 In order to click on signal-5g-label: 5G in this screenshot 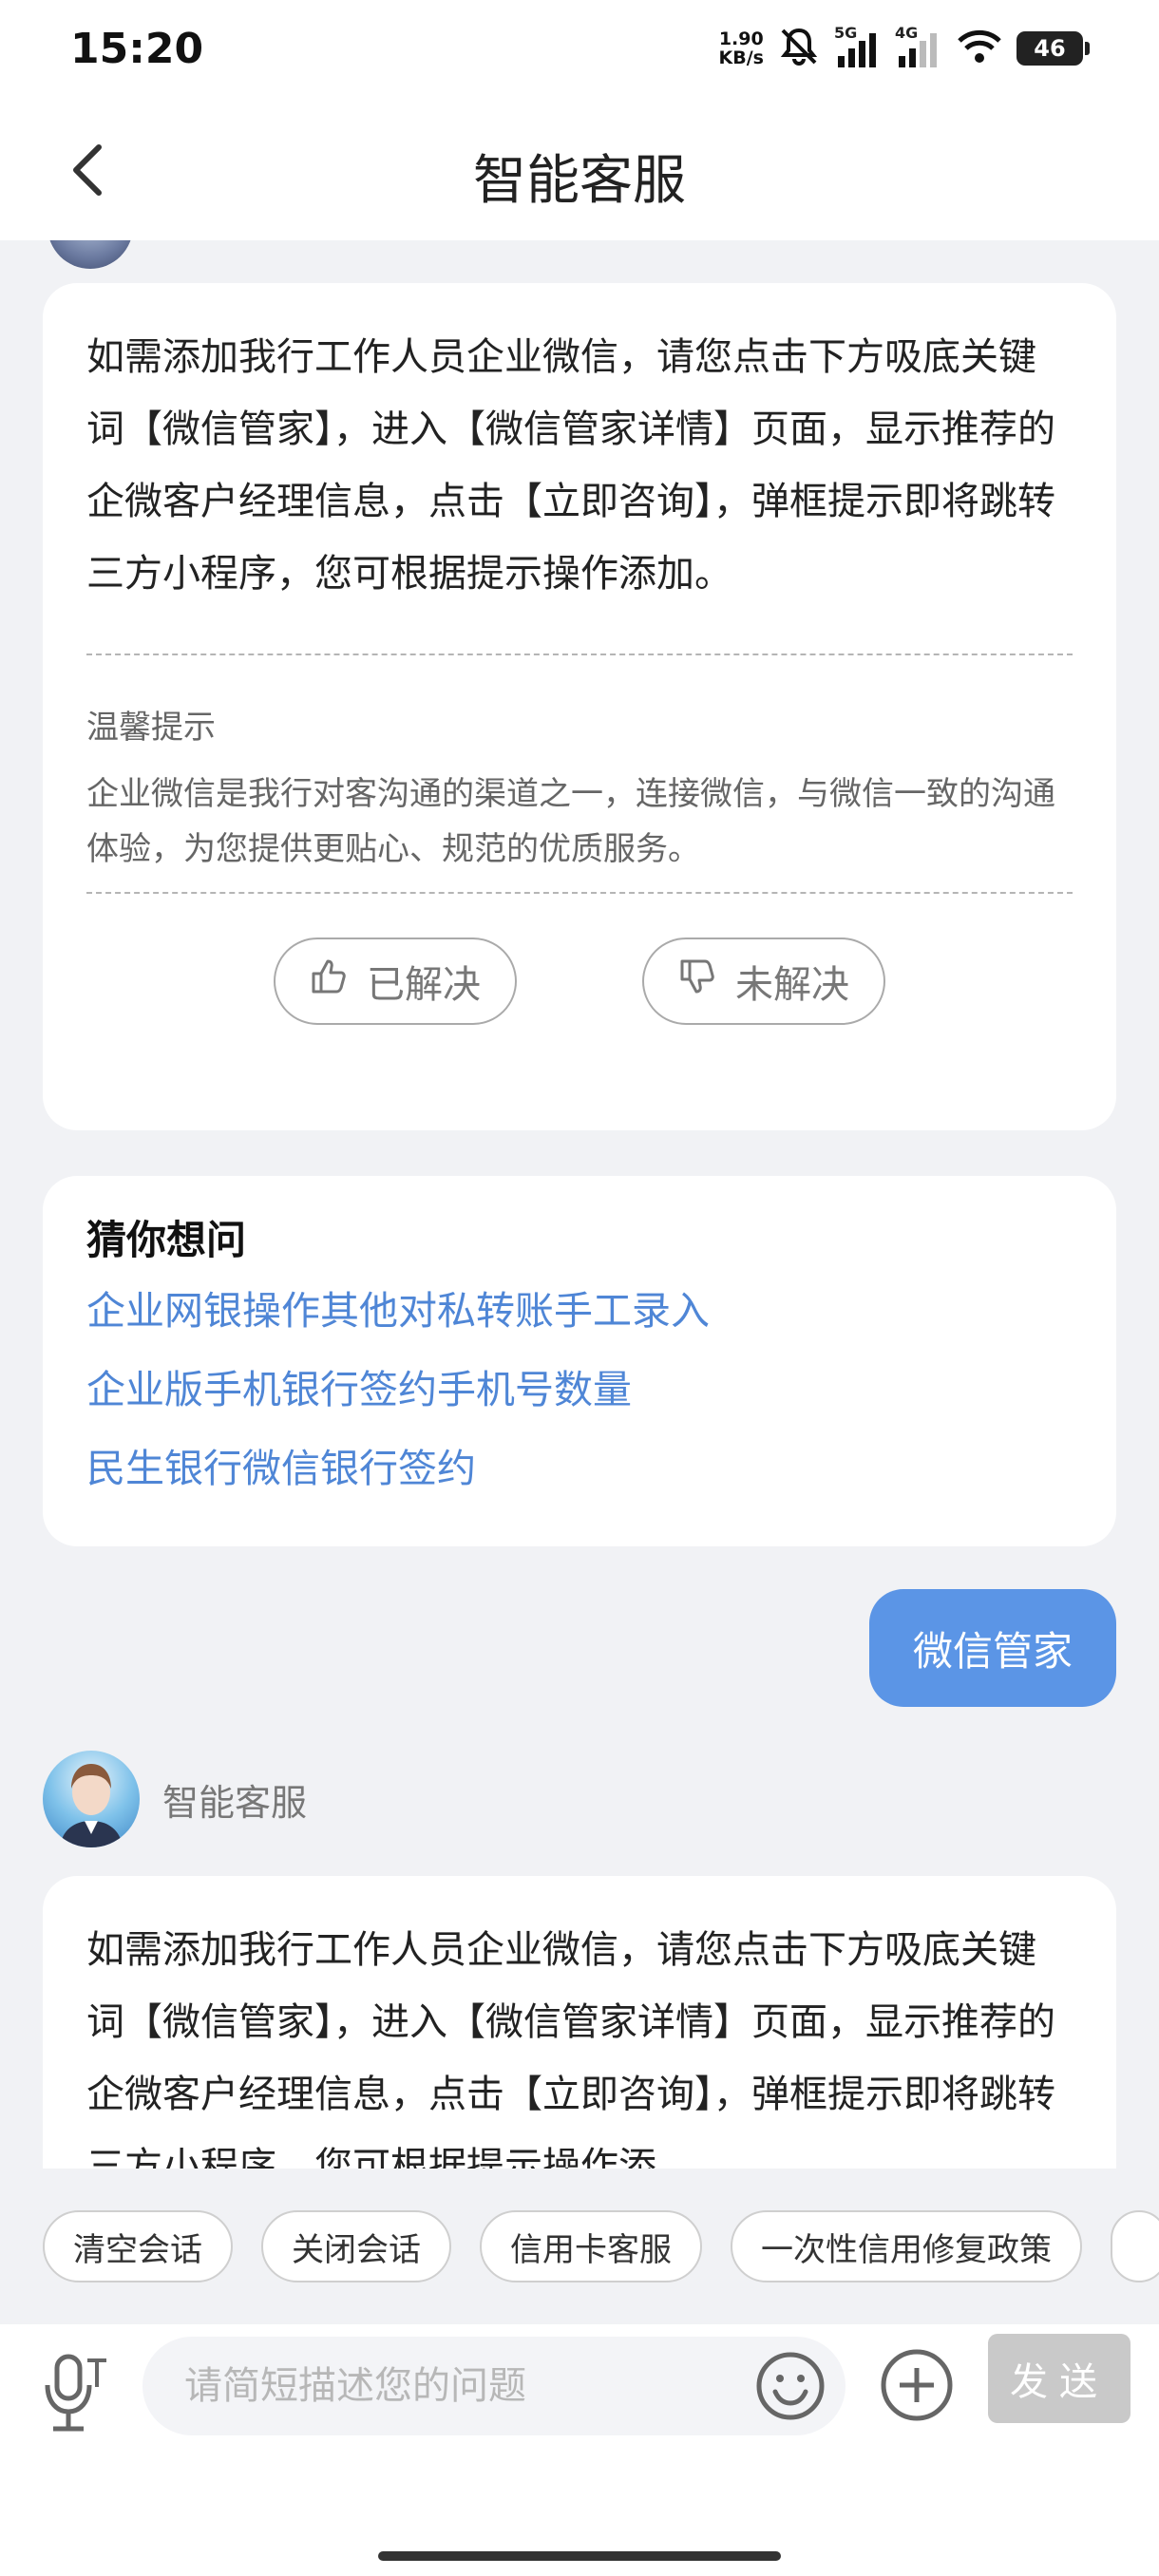, I will do `click(846, 33)`.